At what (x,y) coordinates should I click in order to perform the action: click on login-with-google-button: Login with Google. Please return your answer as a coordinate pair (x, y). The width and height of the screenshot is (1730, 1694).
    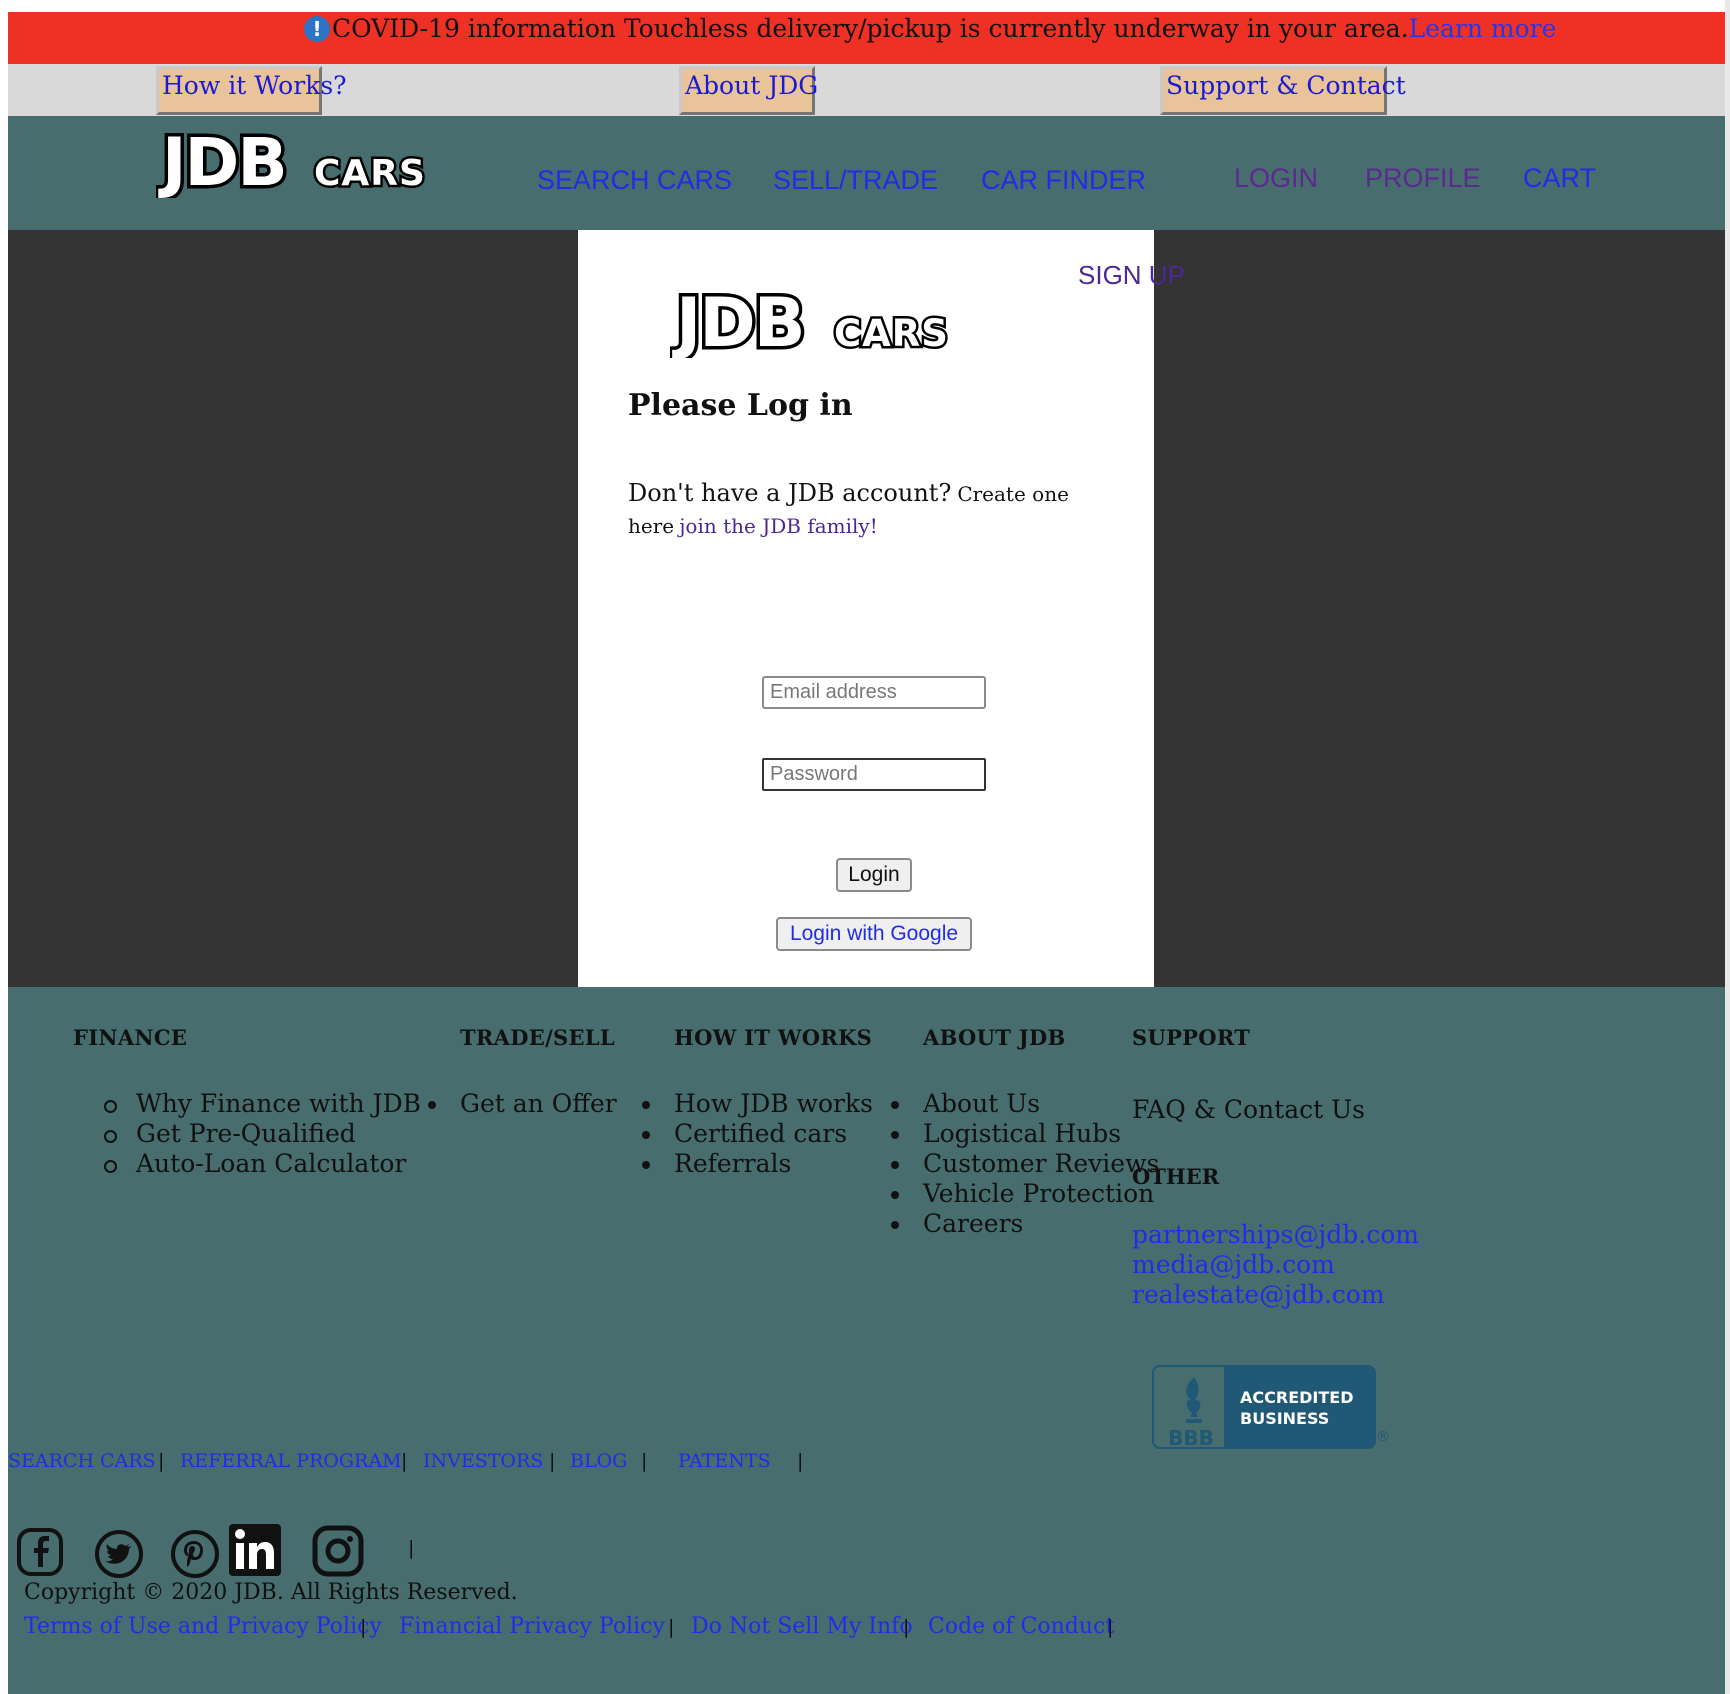
    Looking at the image, I should click on (874, 934).